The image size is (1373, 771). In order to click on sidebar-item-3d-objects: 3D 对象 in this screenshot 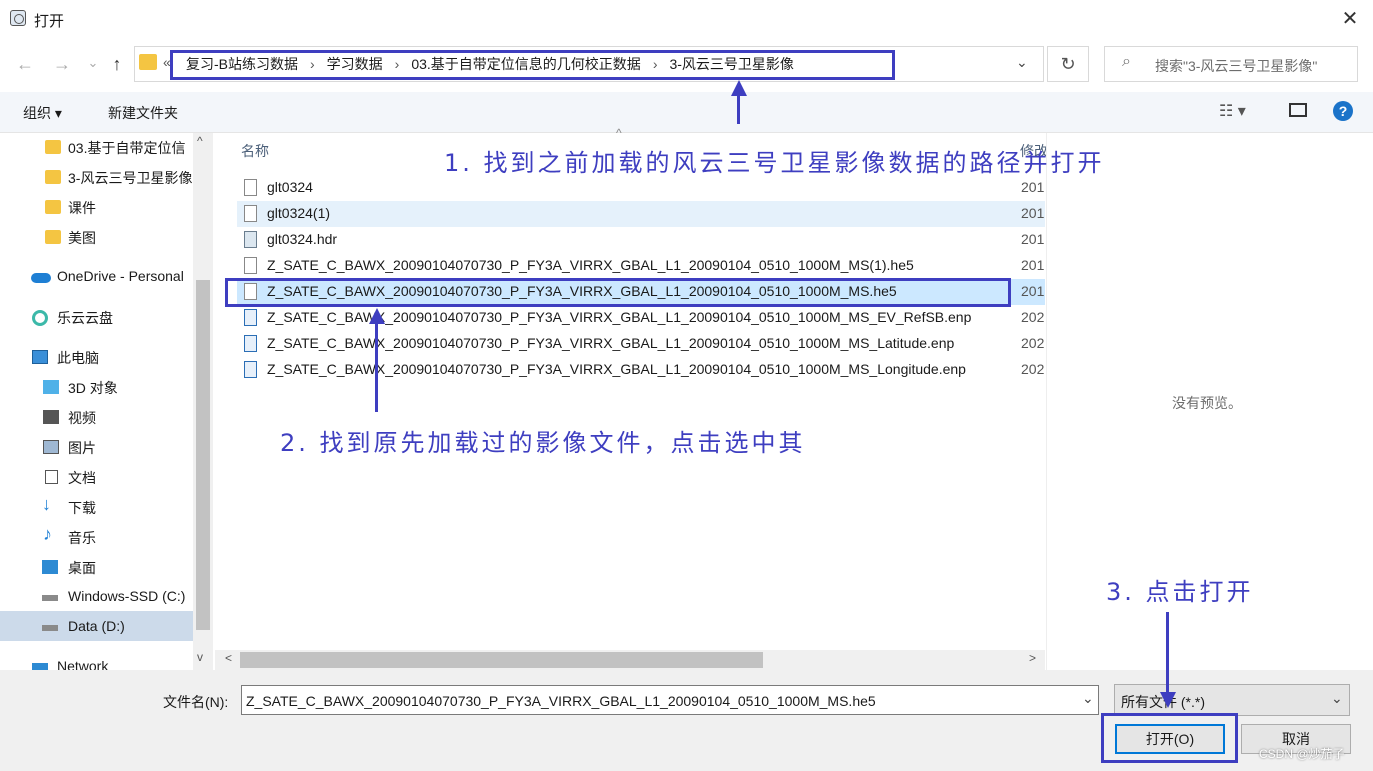, I will do `click(96, 387)`.